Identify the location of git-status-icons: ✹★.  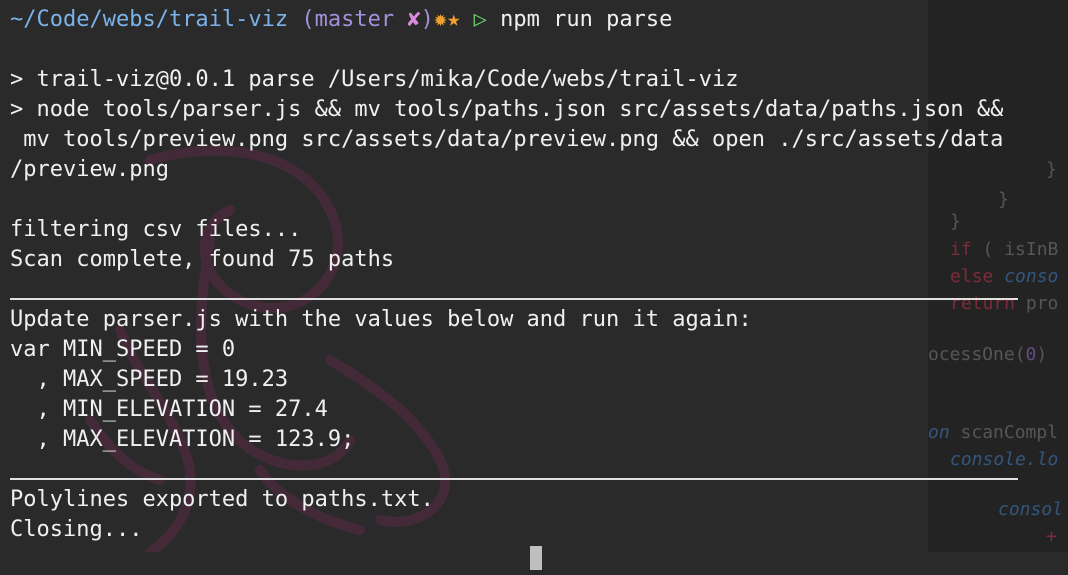
(447, 19).